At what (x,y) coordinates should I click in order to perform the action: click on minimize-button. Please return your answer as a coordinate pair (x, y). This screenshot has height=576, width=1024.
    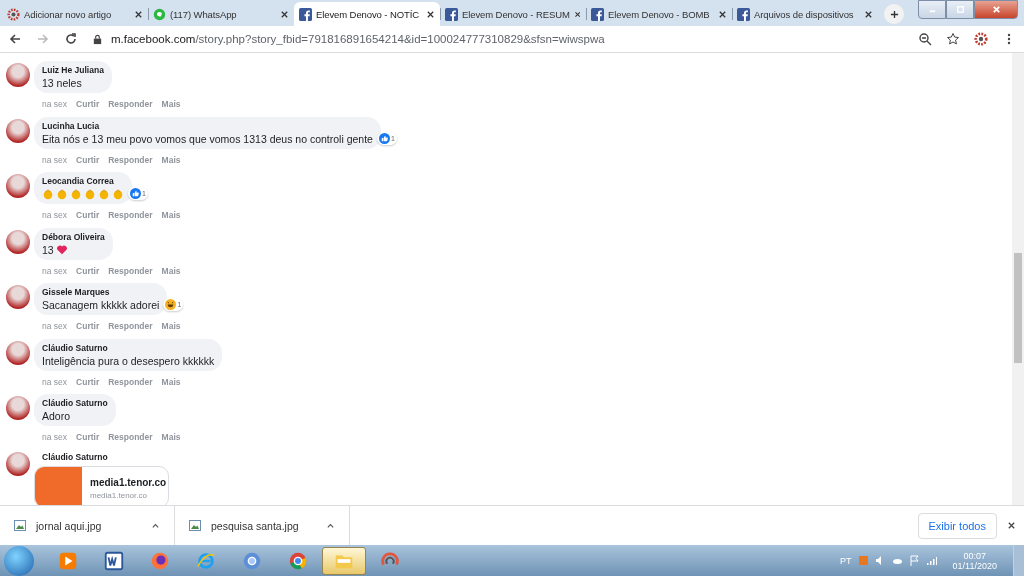
    Looking at the image, I should click on (932, 9).